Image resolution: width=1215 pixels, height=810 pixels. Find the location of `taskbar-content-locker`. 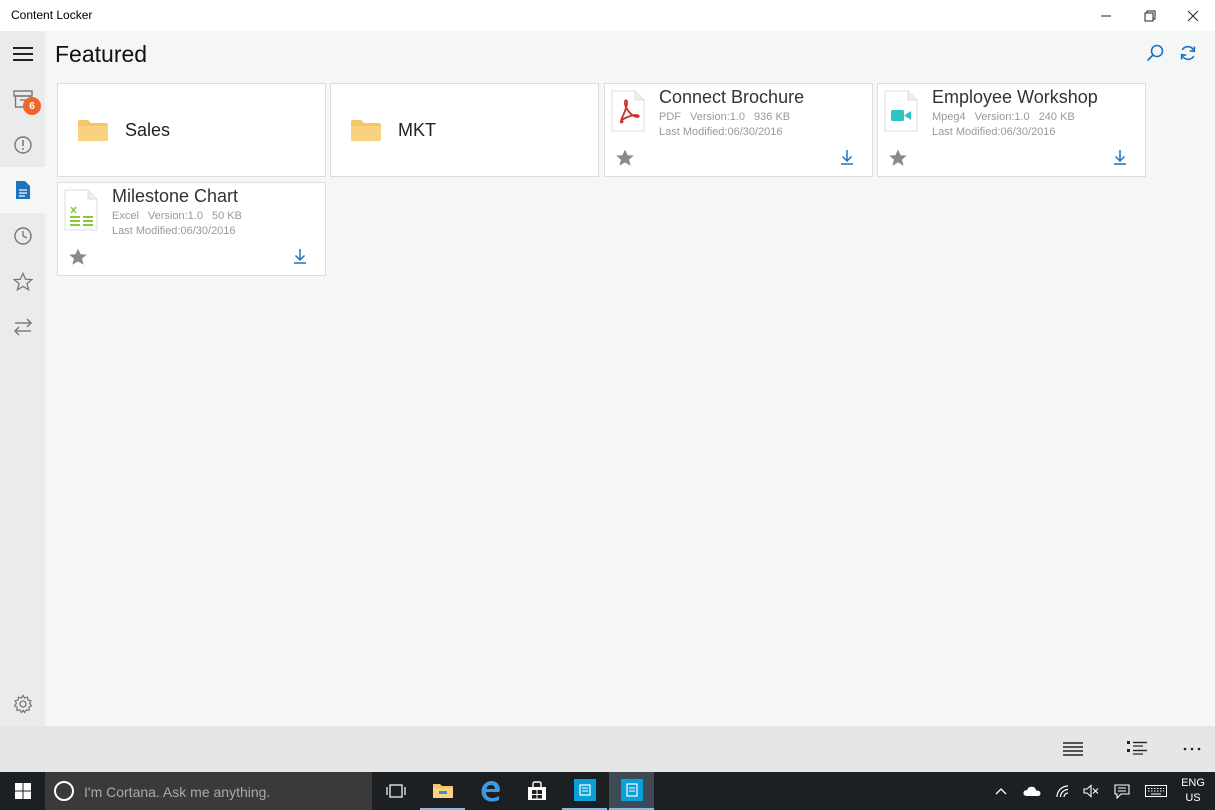

taskbar-content-locker is located at coordinates (631, 791).